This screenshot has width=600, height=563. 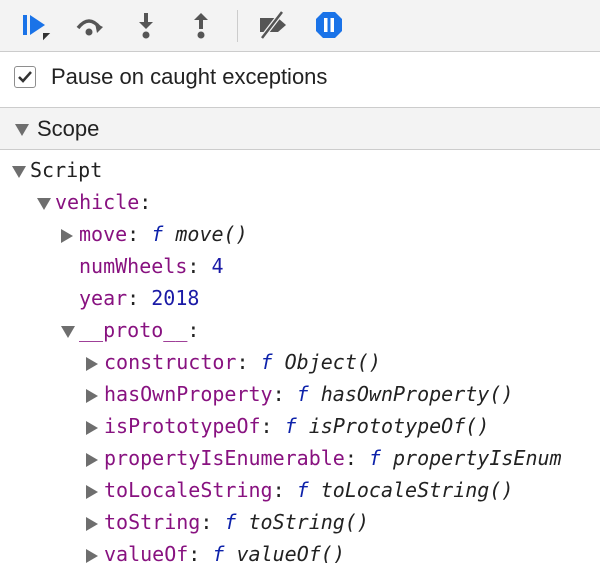 I want to click on tree-row-vehicle: vehicle:, so click(x=94, y=202).